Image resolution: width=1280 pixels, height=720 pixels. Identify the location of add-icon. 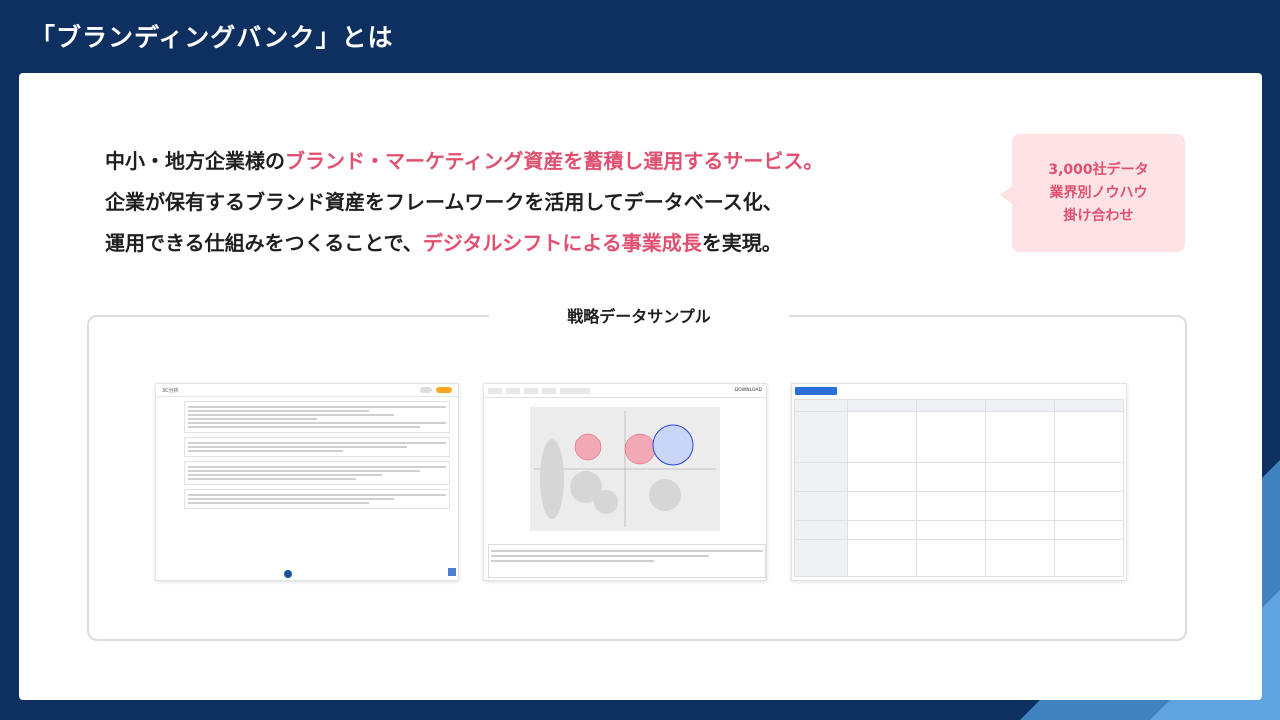
(288, 574).